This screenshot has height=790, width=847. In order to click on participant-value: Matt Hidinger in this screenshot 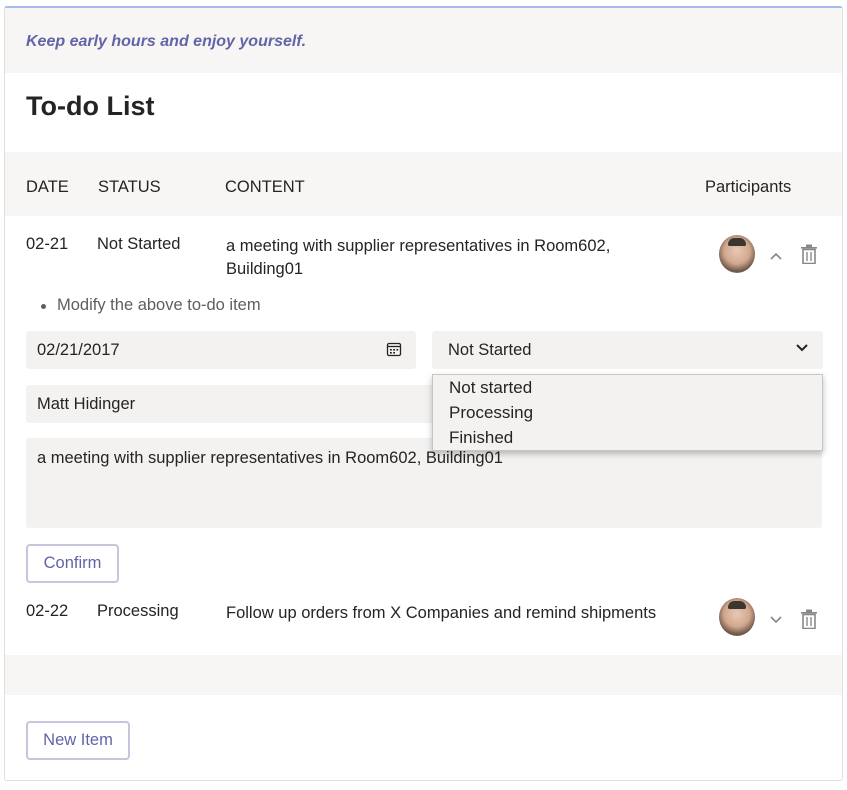, I will do `click(86, 403)`.